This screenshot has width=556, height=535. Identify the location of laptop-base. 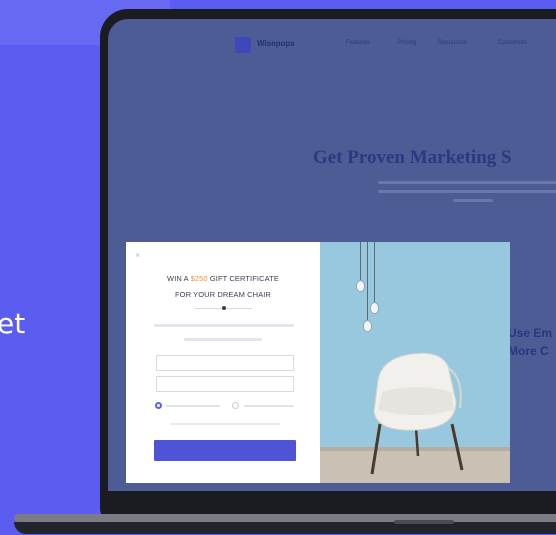
(285, 523).